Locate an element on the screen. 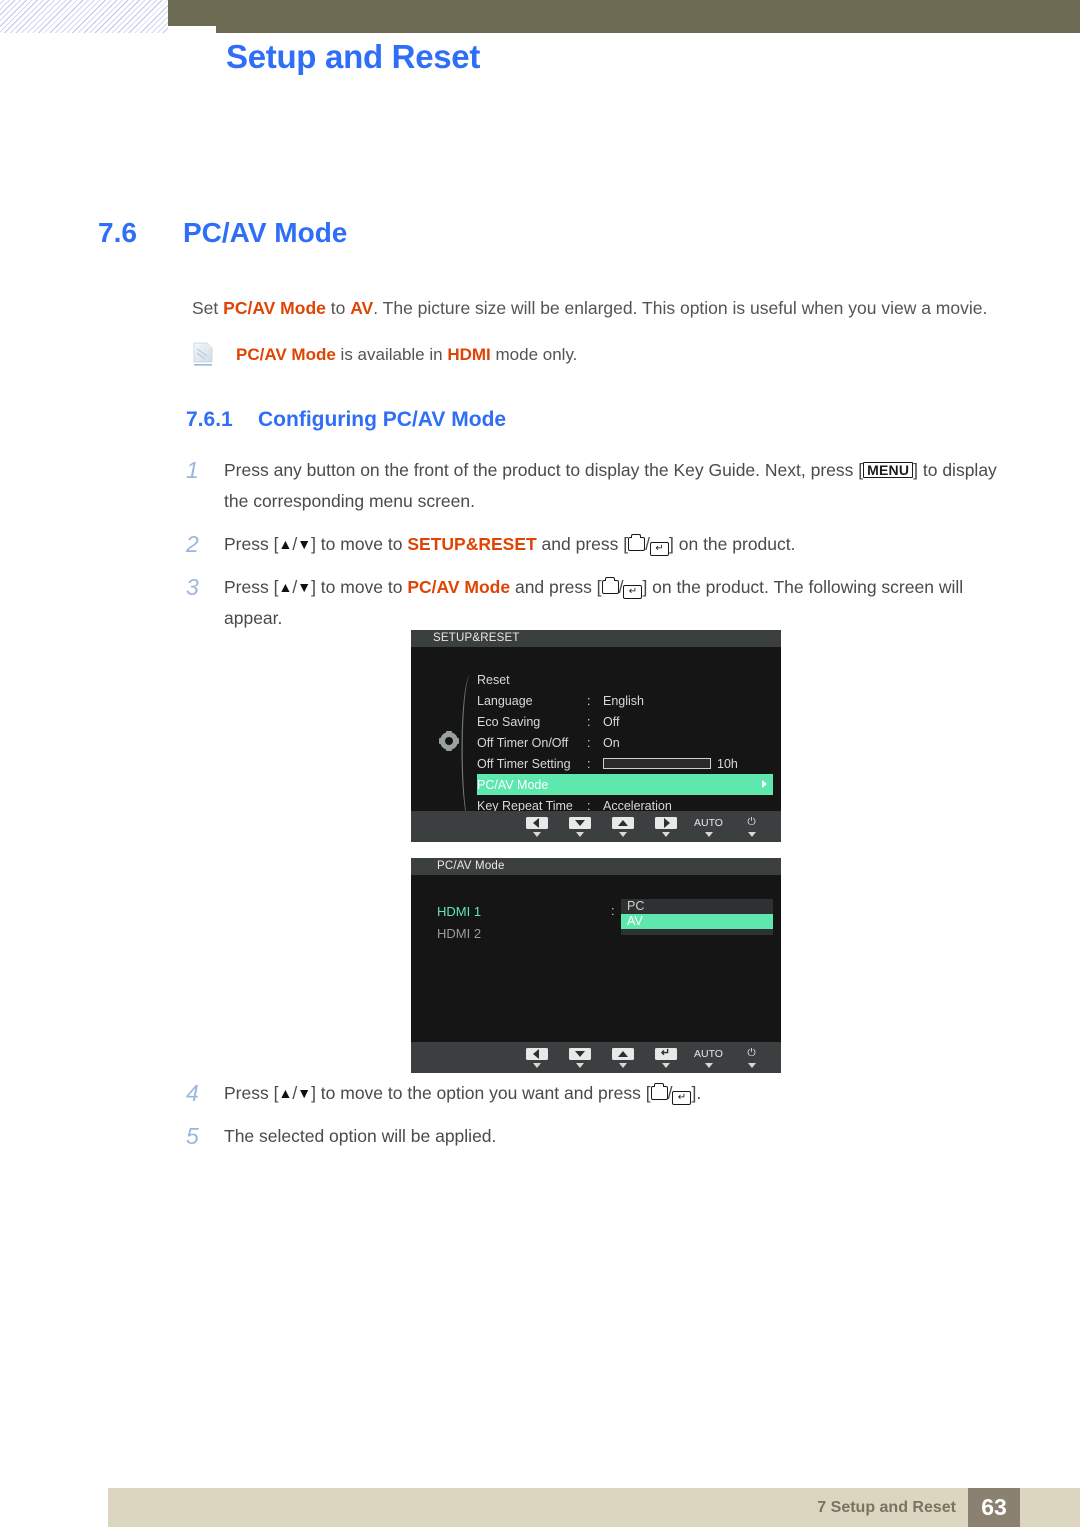 This screenshot has width=1080, height=1527. osd-input-list: HDMI 1 HDMI 2 is located at coordinates (459, 923).